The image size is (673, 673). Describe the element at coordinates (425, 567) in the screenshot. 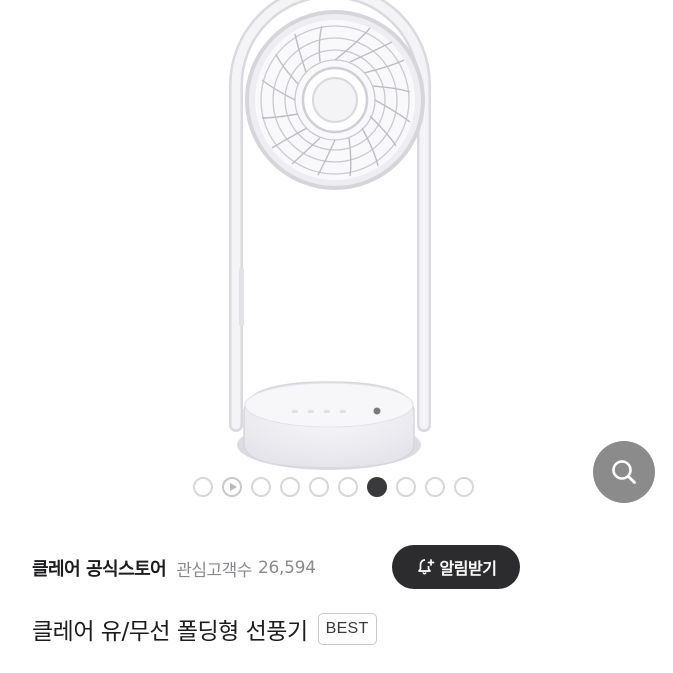

I see `bell-plus-icon` at that location.